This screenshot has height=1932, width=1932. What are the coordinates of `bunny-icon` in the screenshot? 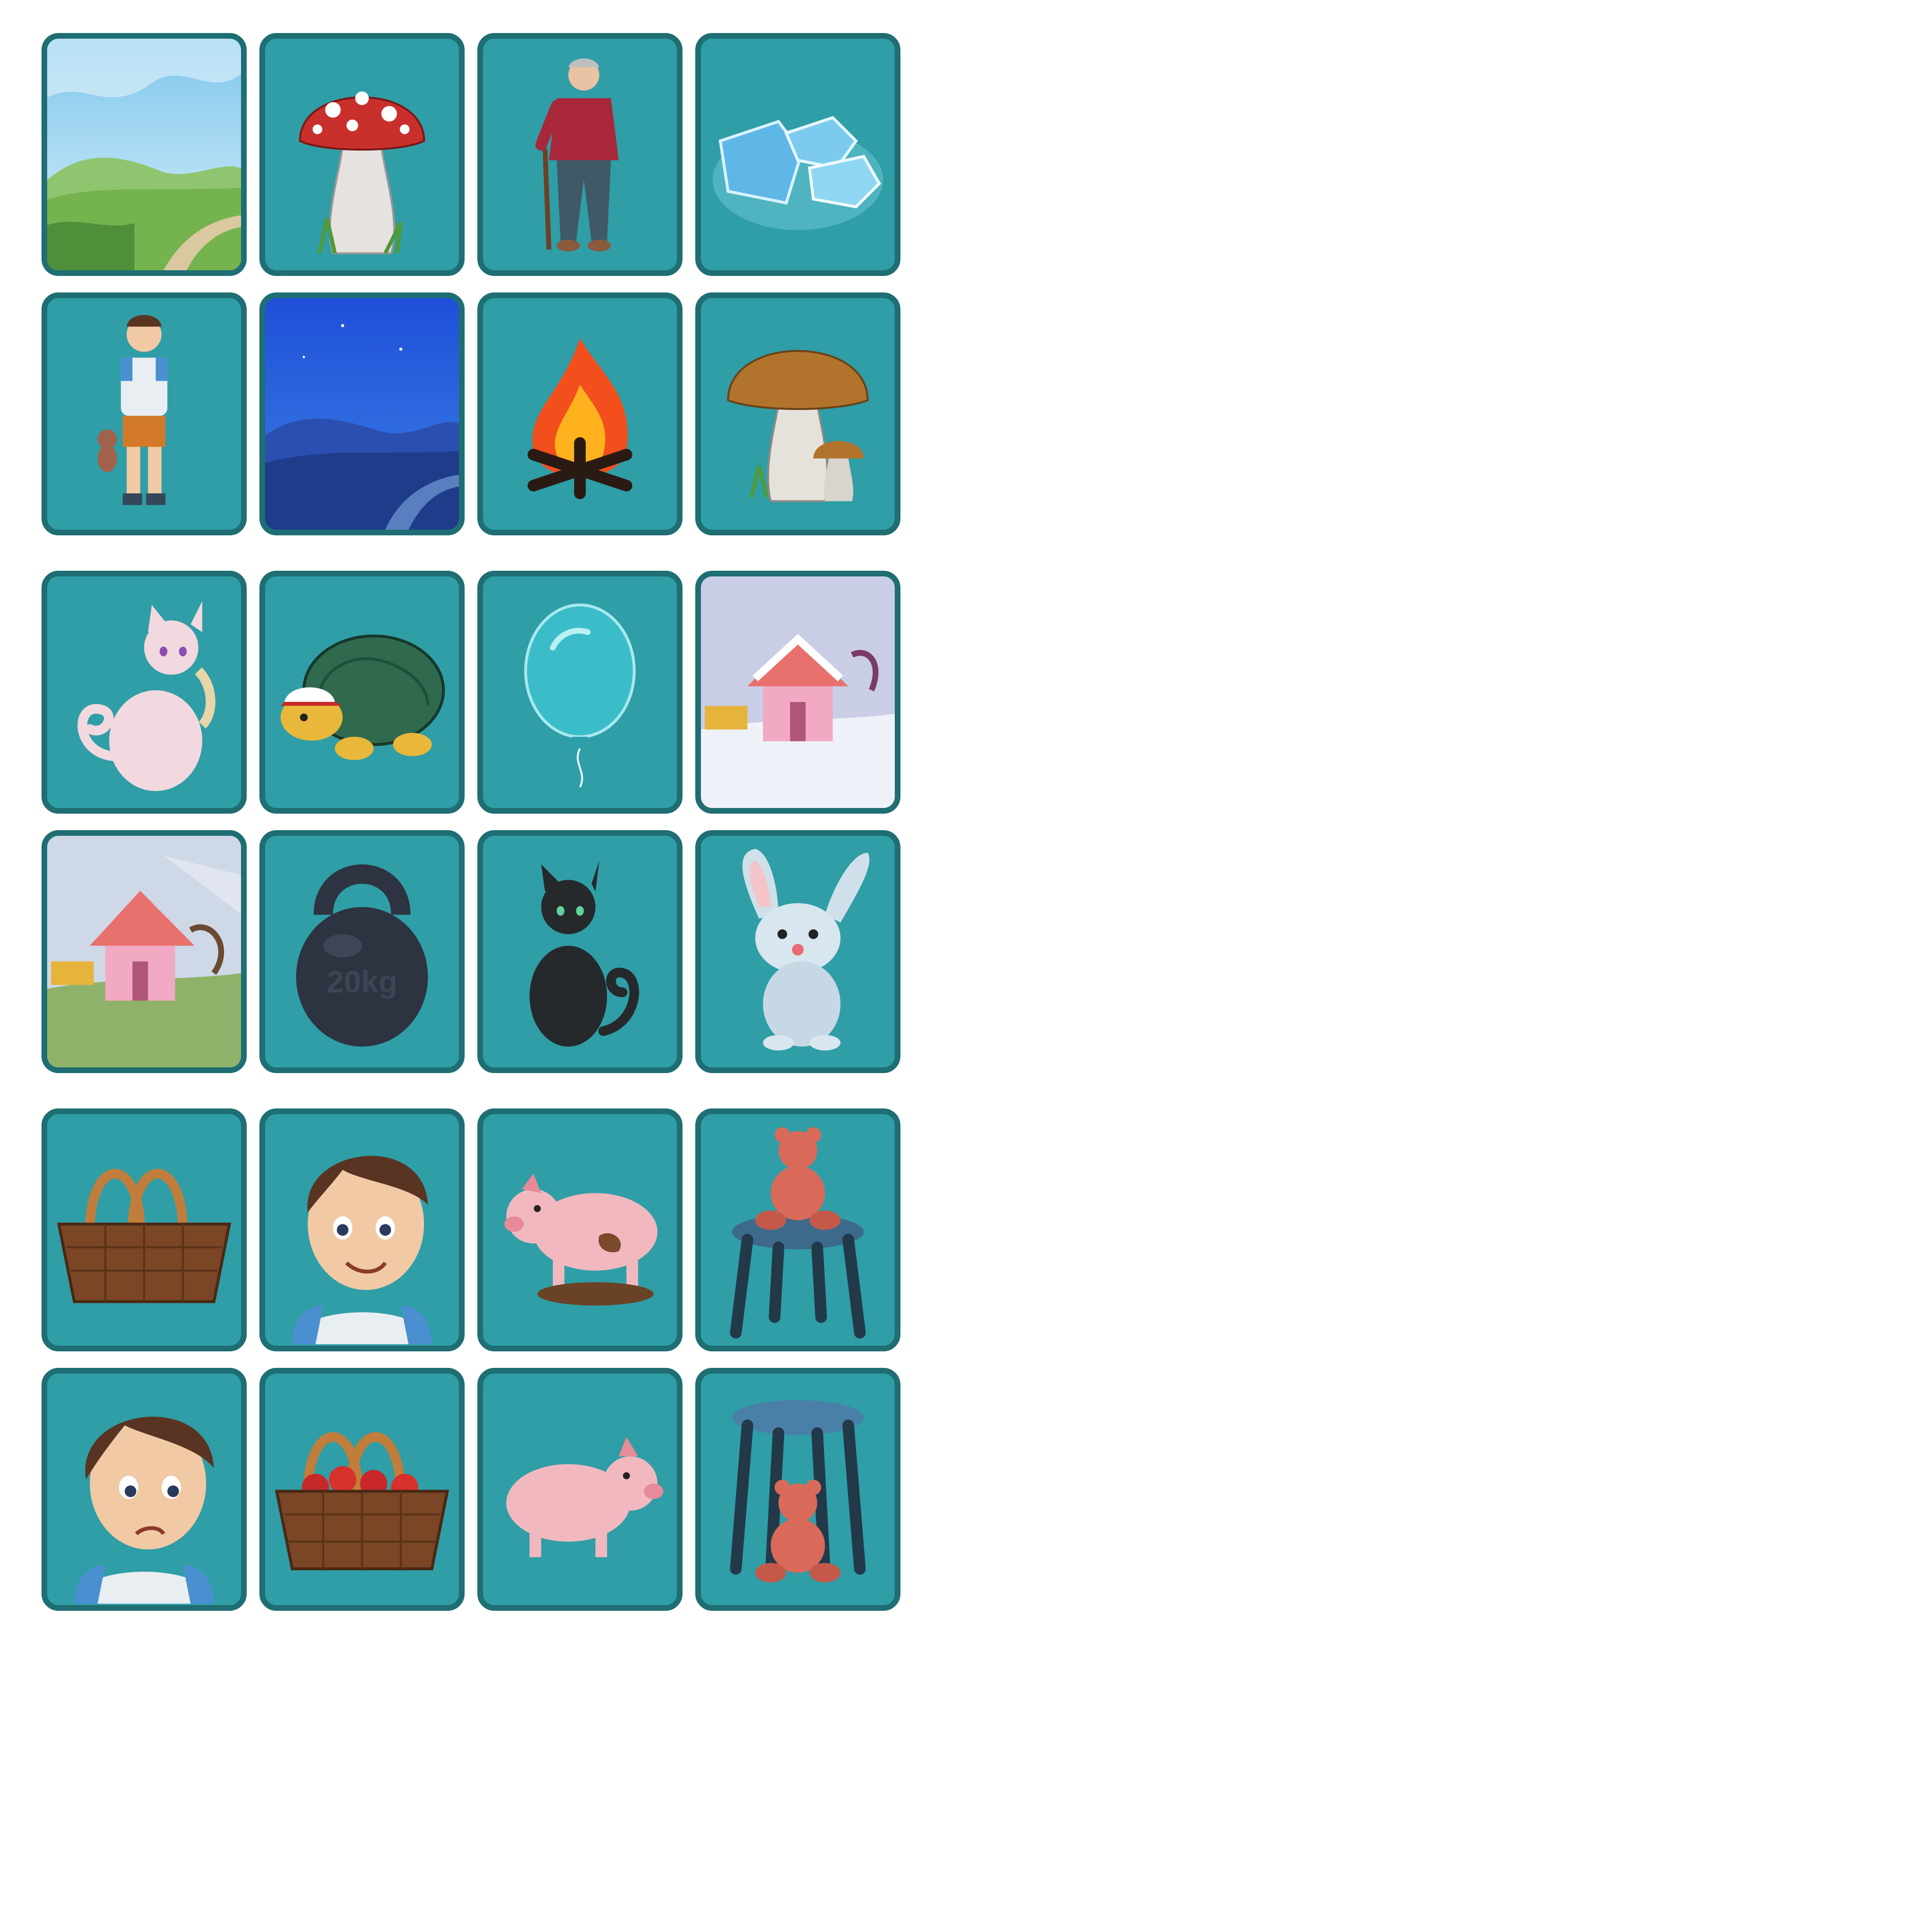 It's located at (806, 950).